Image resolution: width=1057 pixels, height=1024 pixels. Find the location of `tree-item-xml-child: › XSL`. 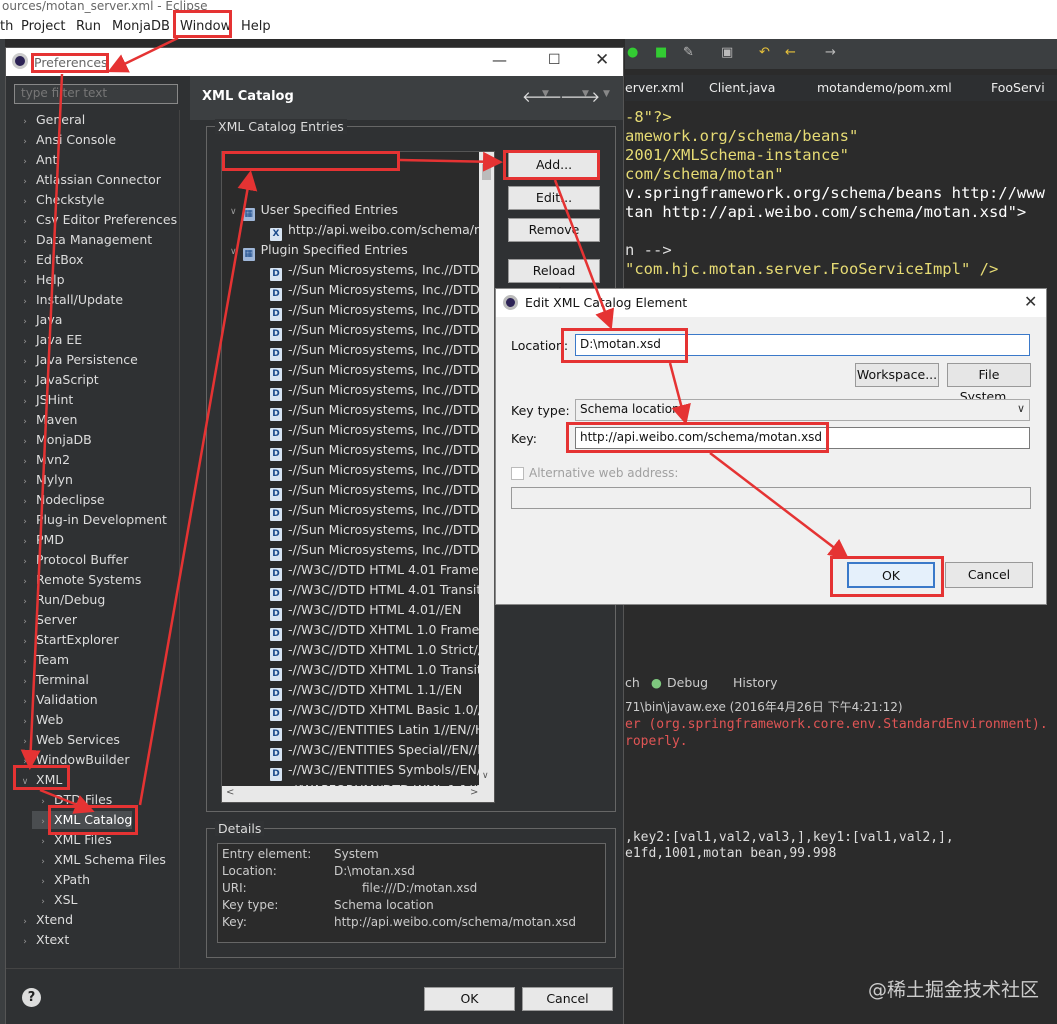

tree-item-xml-child: › XSL is located at coordinates (54, 900).